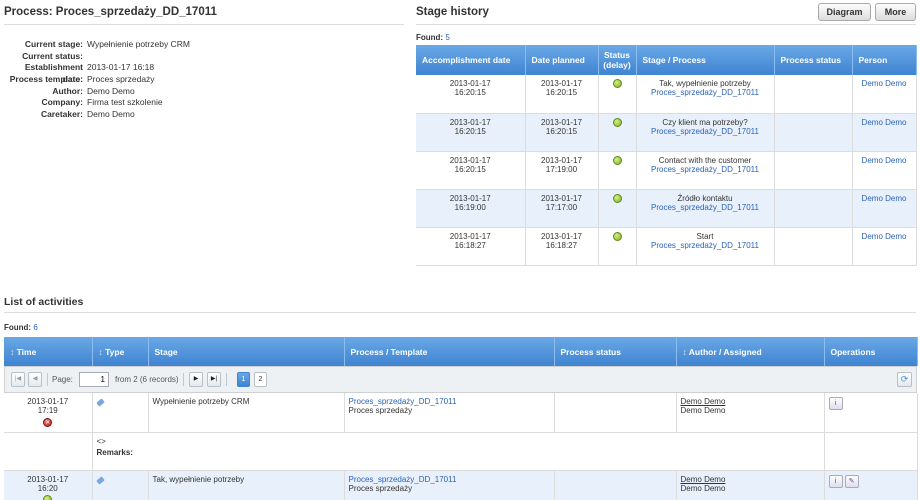  I want to click on person-cell: Demo Demo, so click(884, 246).